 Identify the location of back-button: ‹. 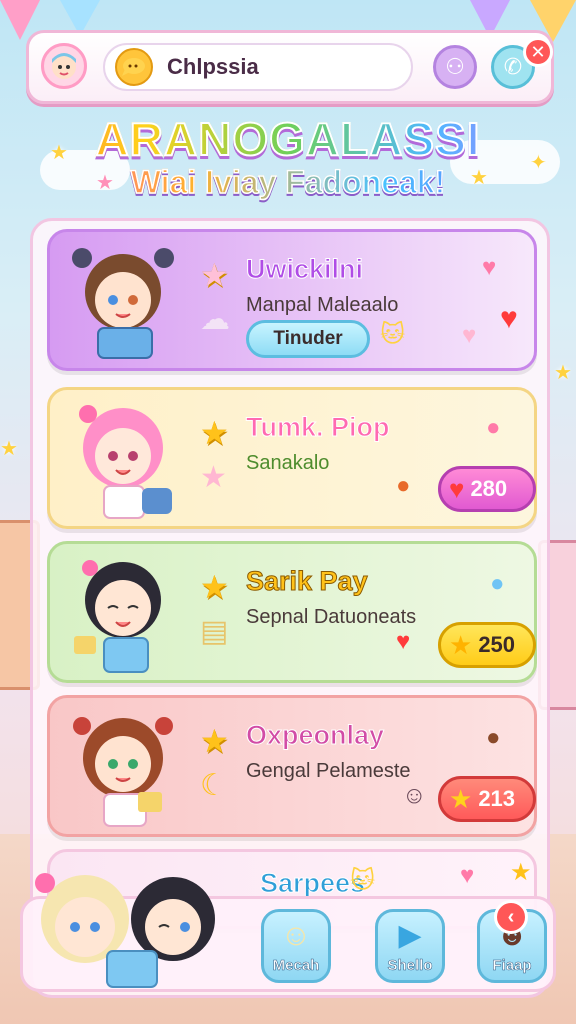
(511, 917).